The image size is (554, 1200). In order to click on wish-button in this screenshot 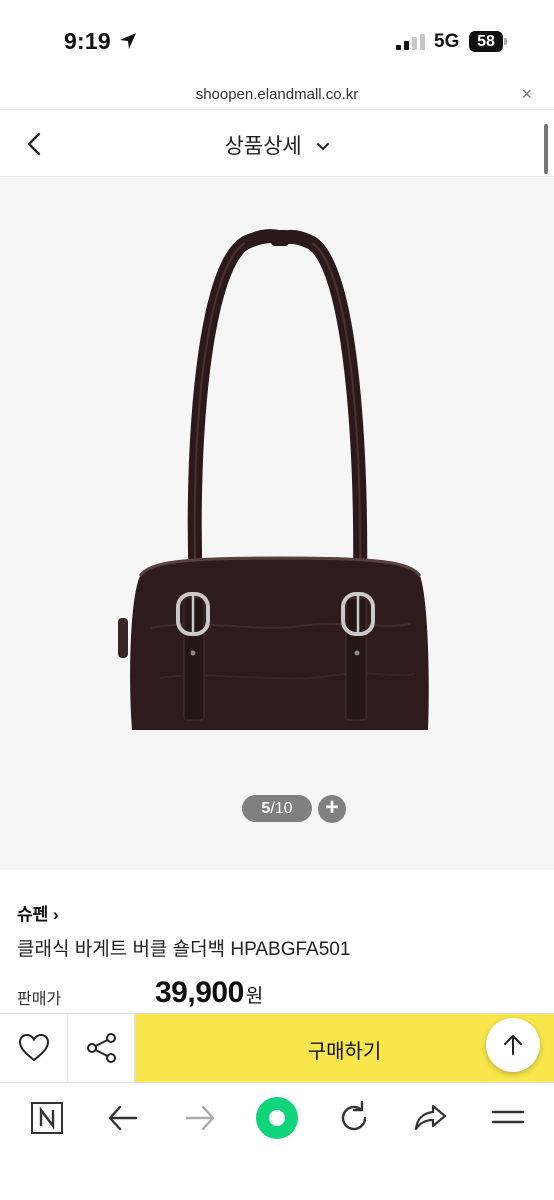, I will do `click(34, 1048)`.